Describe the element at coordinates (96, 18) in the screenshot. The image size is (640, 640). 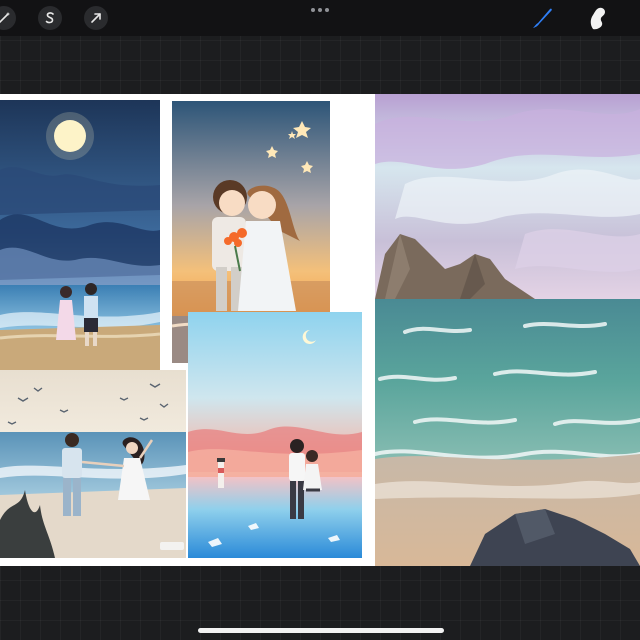
I see `transform-arrow-icon` at that location.